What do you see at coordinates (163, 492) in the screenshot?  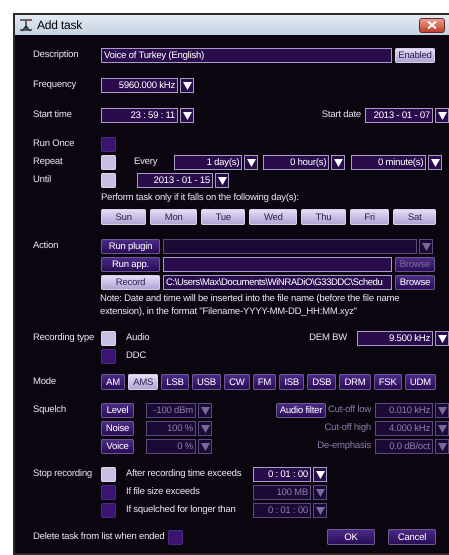 I see `option-label: If file size exceeds` at bounding box center [163, 492].